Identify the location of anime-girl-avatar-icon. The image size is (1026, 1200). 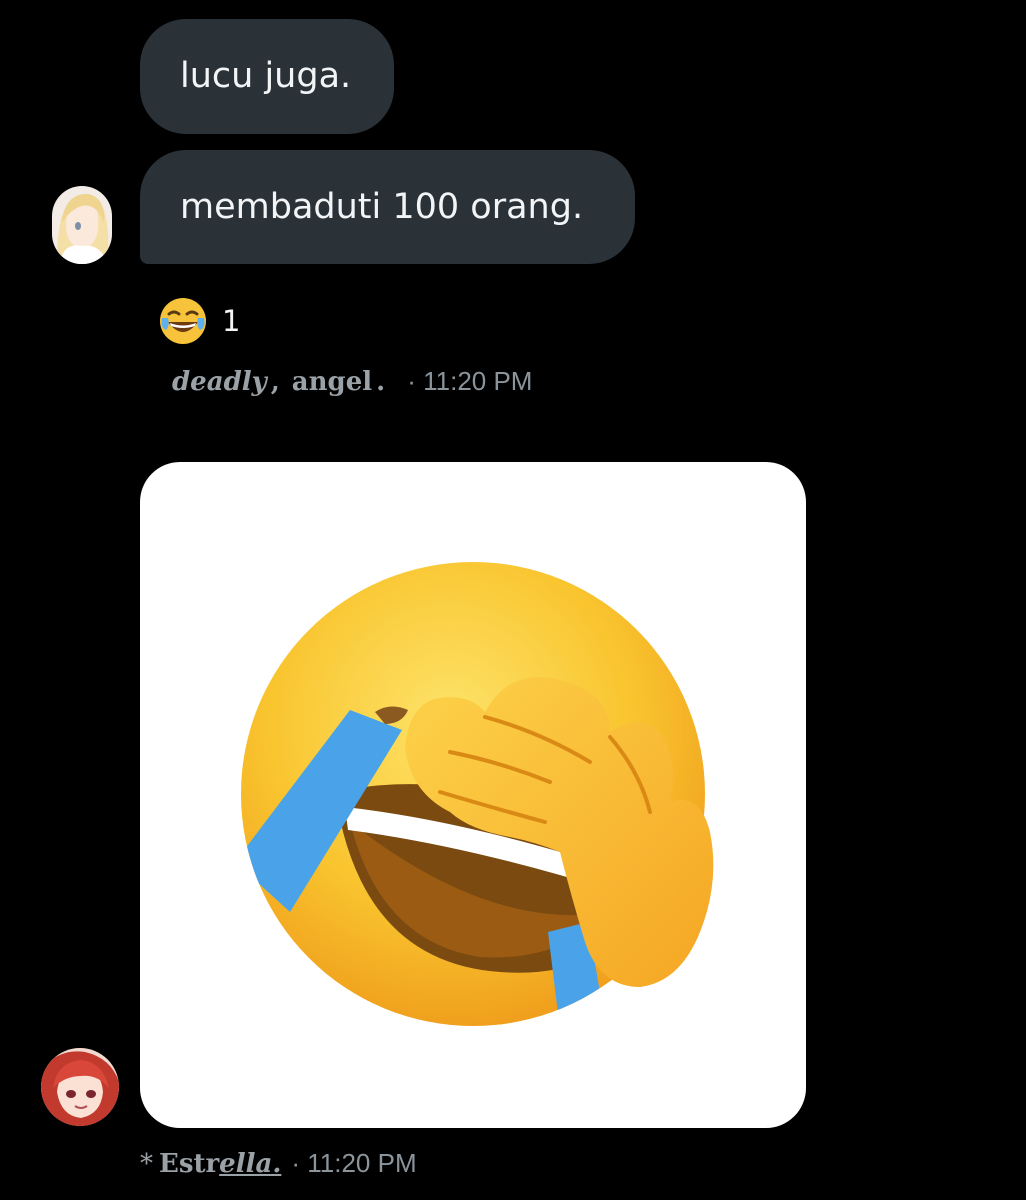
(82, 225).